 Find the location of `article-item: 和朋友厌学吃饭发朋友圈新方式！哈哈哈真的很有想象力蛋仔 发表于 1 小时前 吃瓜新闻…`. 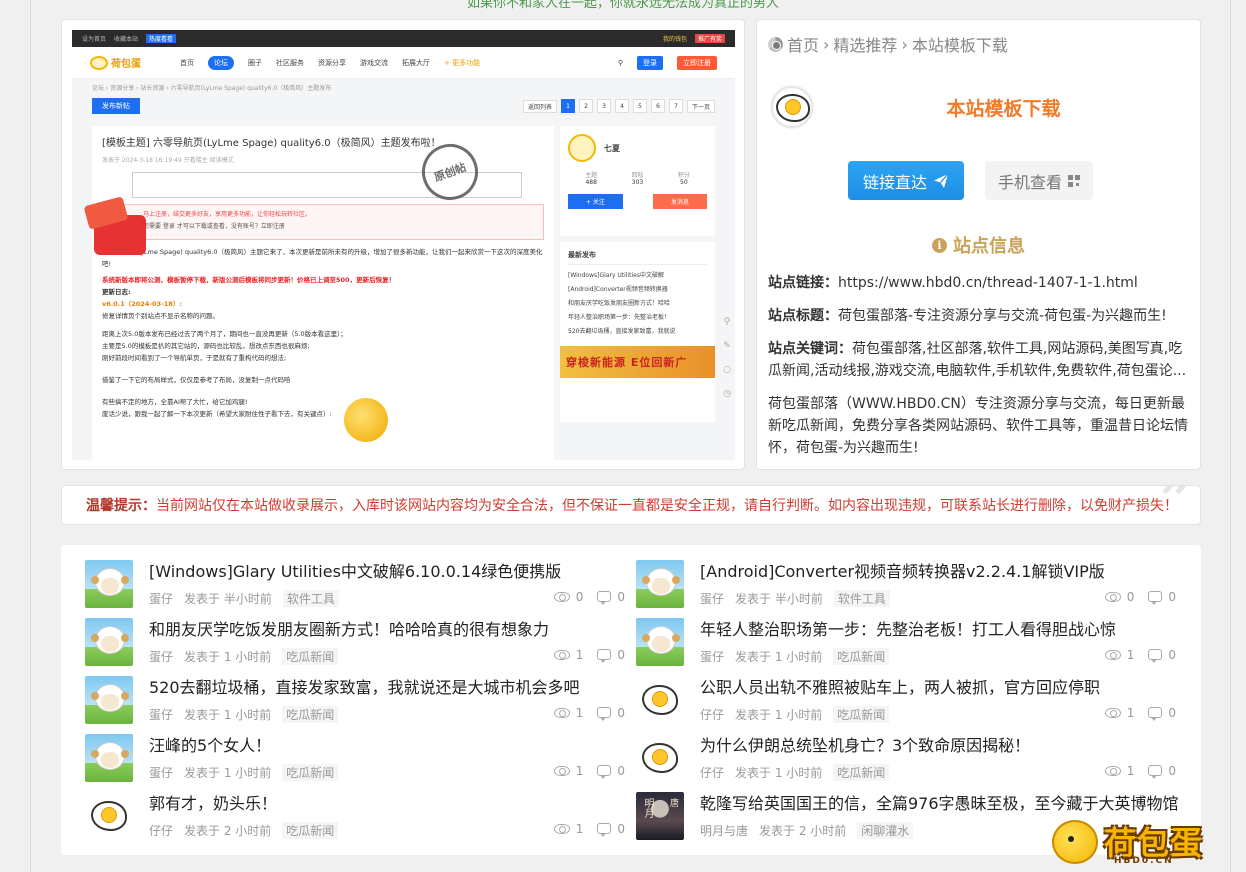

article-item: 和朋友厌学吃饭发朋友圈新方式！哈哈哈真的很有想象力蛋仔 发表于 1 小时前 吃瓜新闻… is located at coordinates (355, 644).